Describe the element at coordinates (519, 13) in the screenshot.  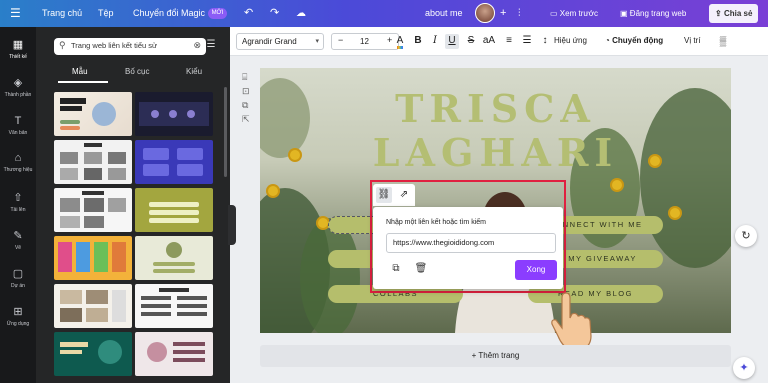
I see `analytics-icon: ⫶` at that location.